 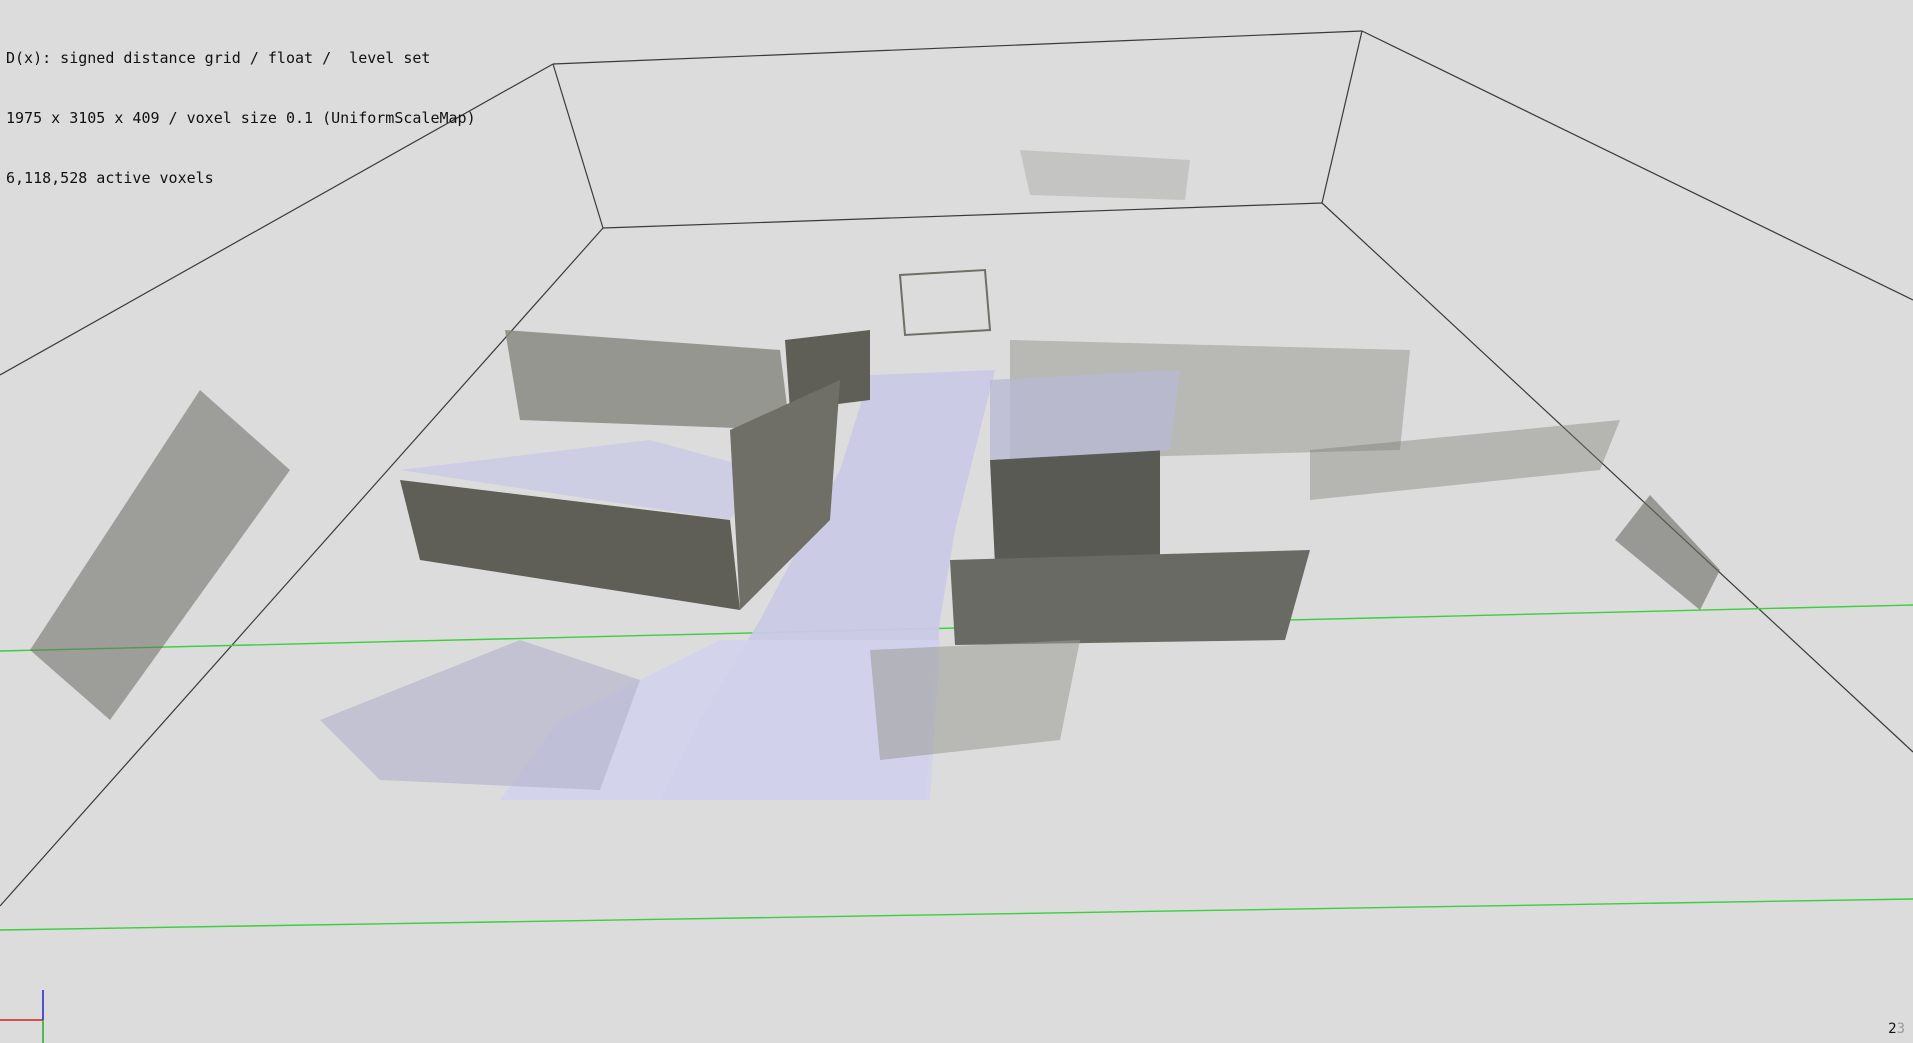 I want to click on tower-grid, so click(x=945, y=302).